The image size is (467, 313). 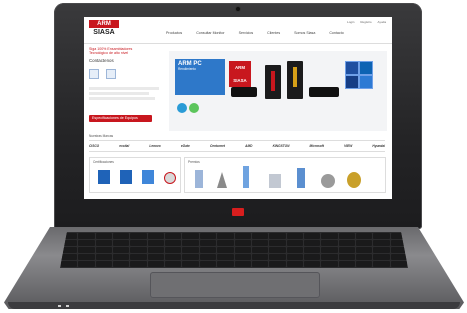 I want to click on brand-logo: KINGSTON, so click(x=281, y=146).